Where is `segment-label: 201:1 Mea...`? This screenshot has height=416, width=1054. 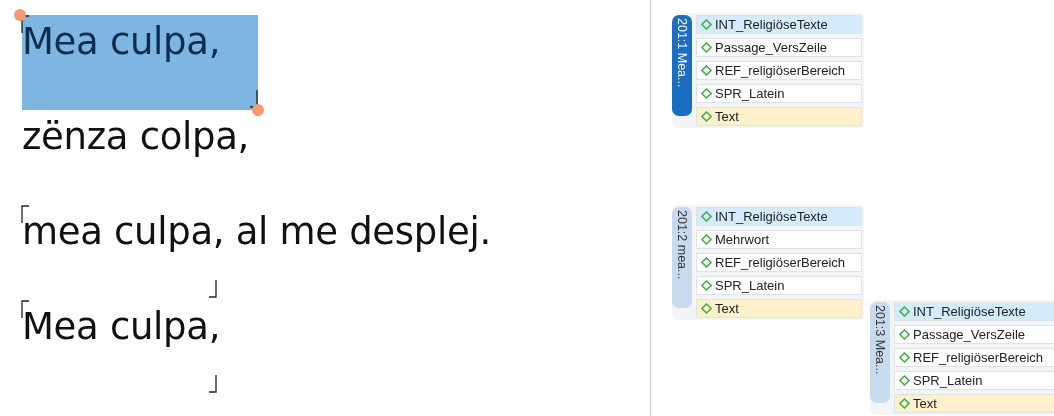 segment-label: 201:1 Mea... is located at coordinates (682, 65).